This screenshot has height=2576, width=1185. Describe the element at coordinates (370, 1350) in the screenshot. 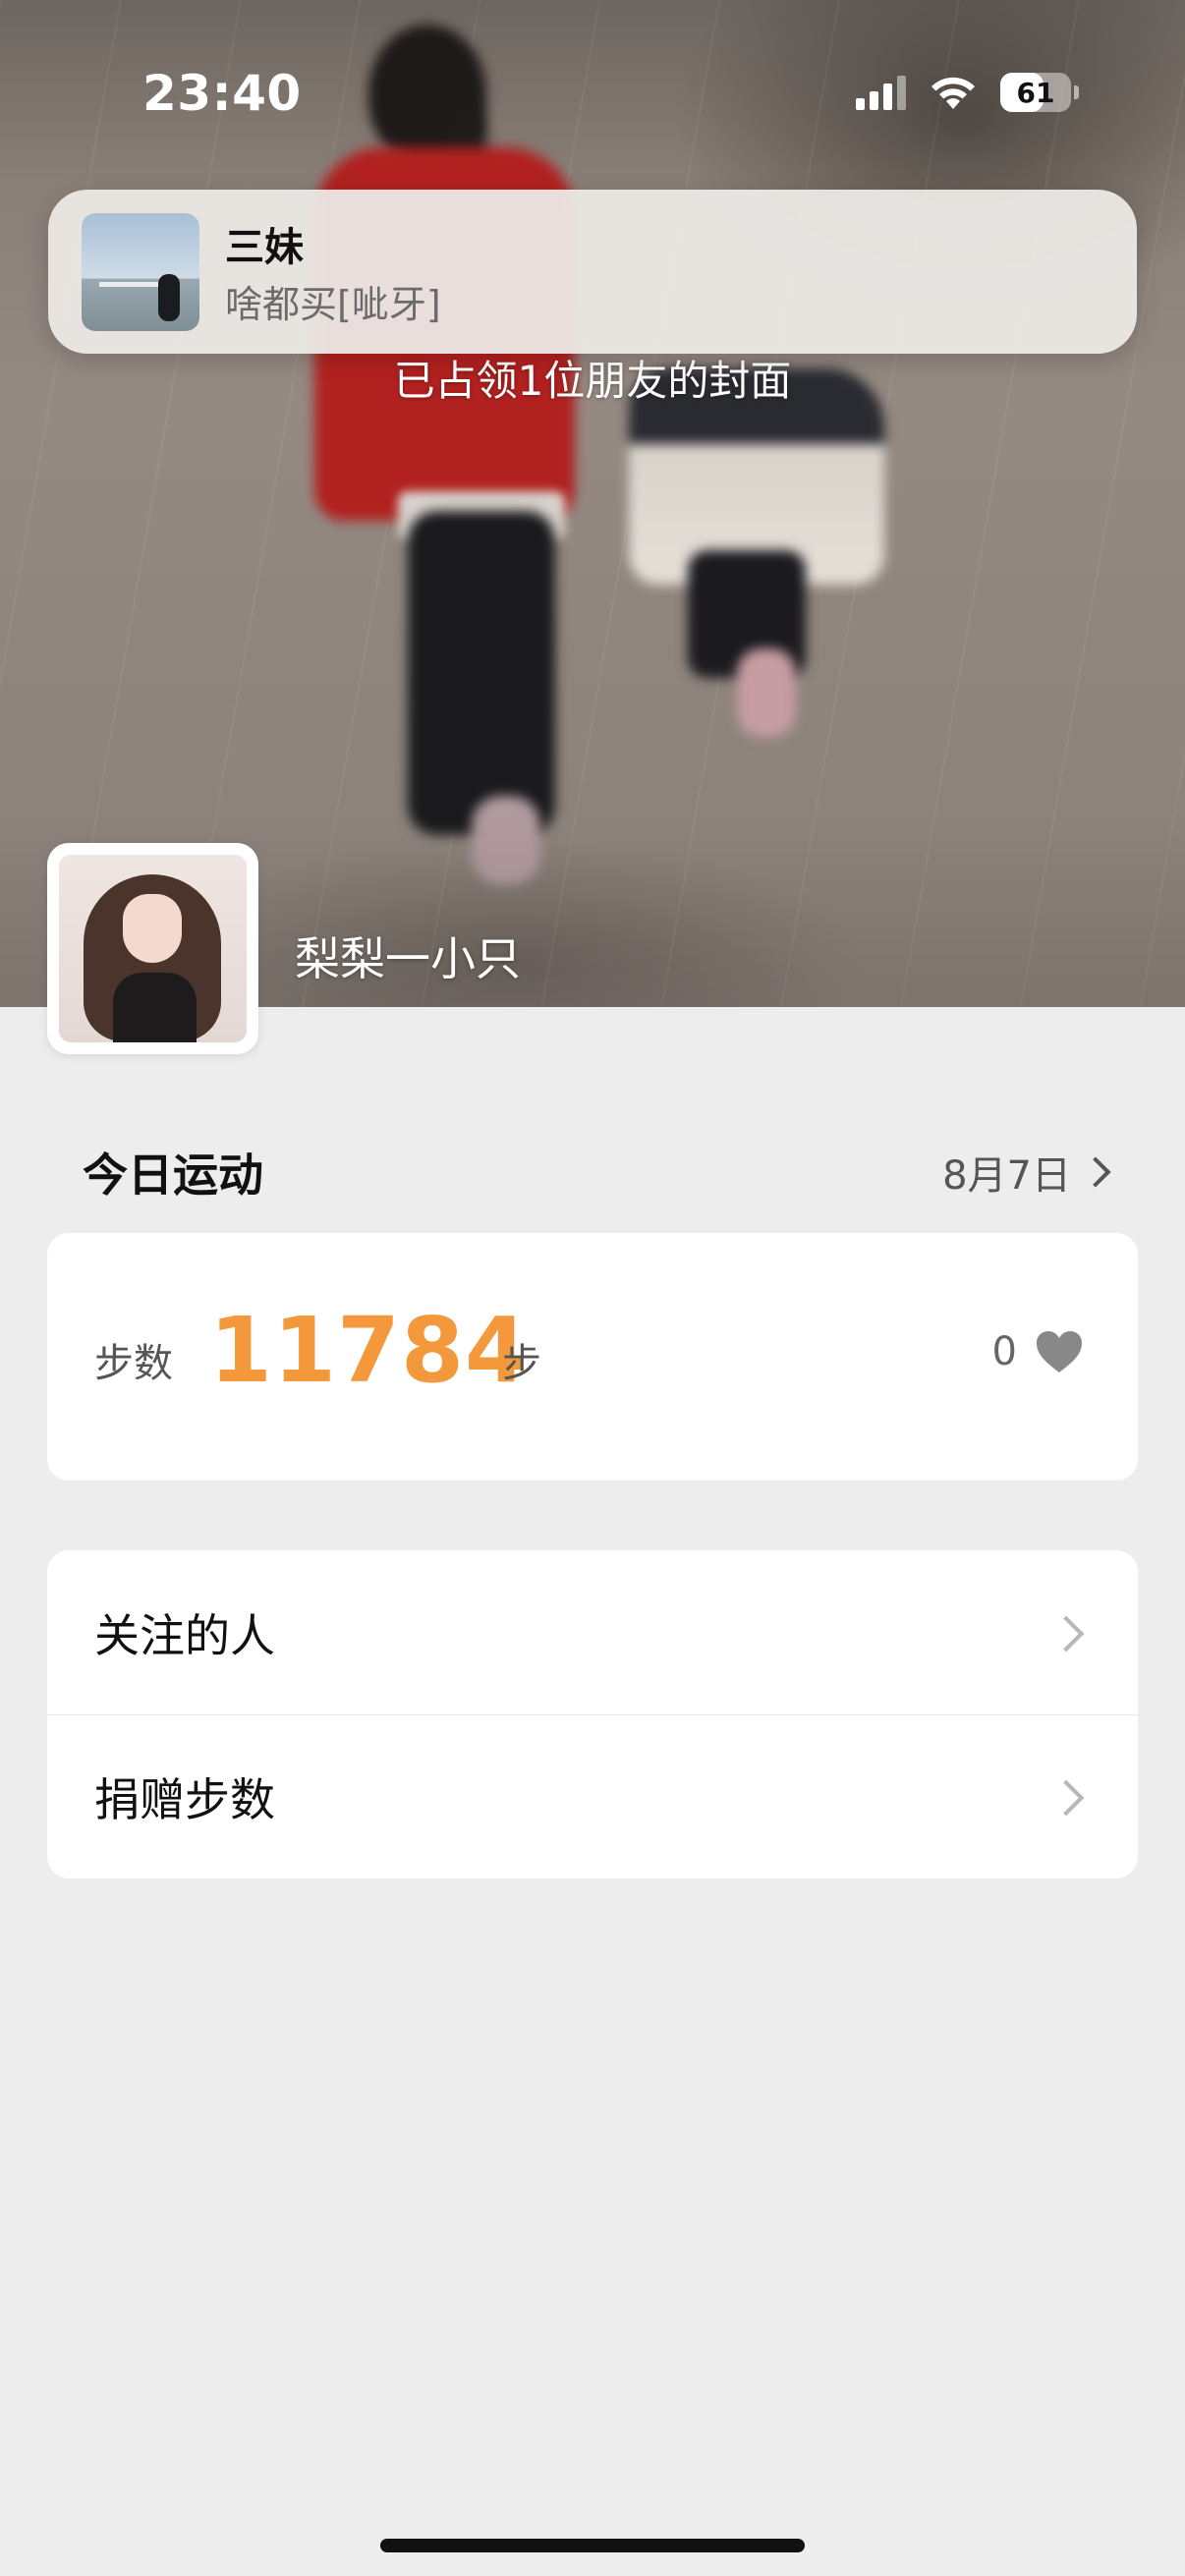

I see `steps-value: 11784` at that location.